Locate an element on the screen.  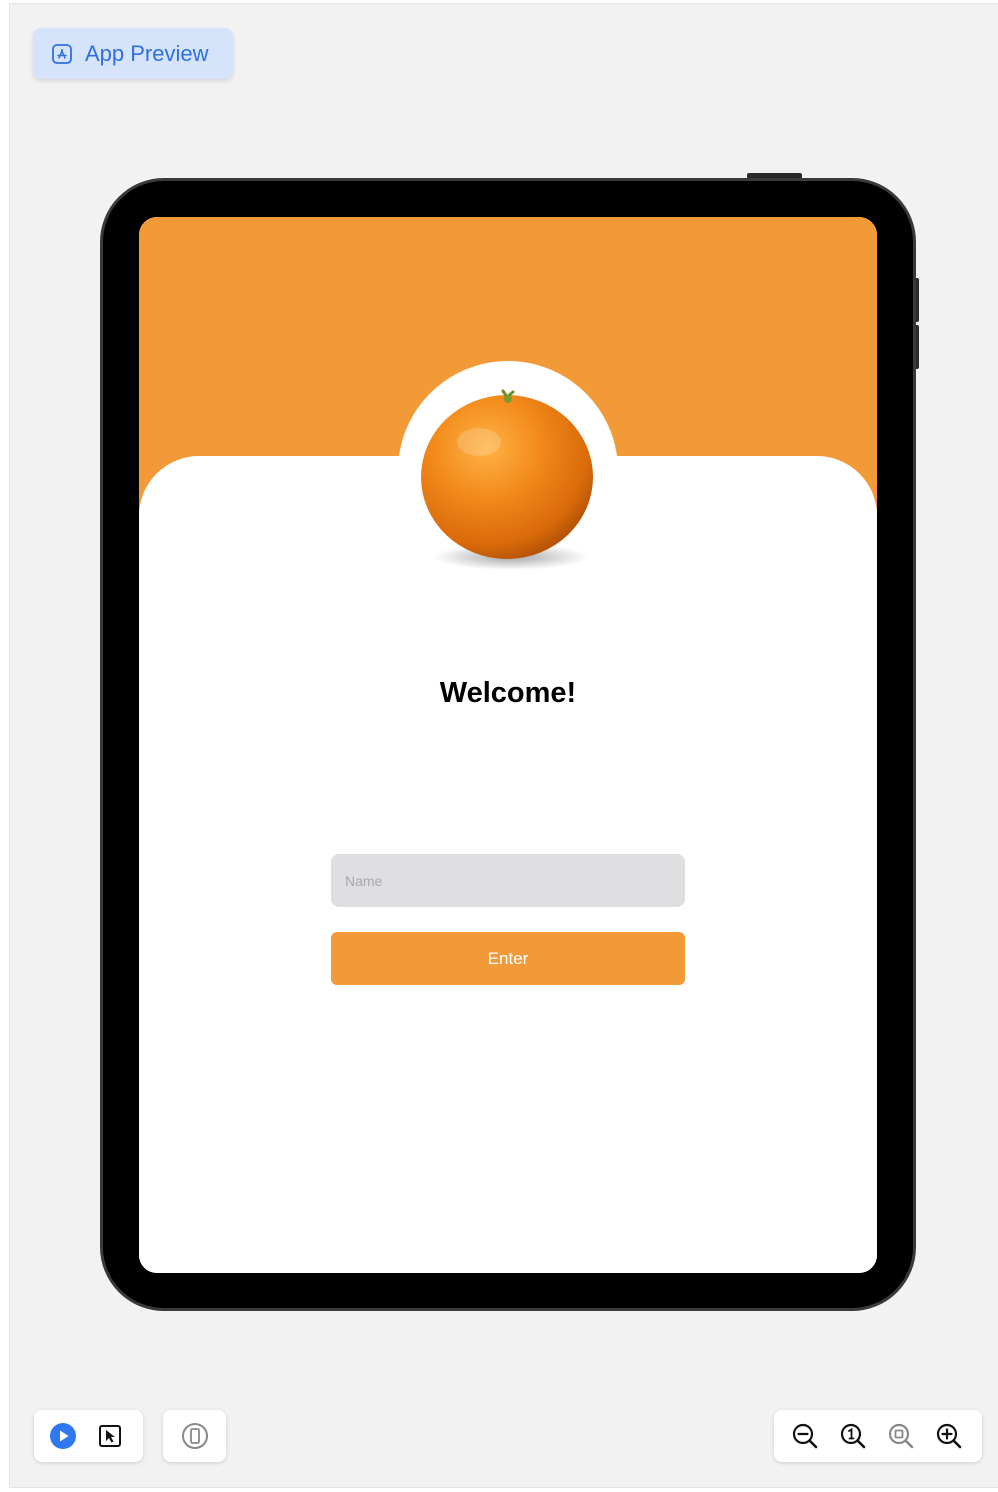
orange-image is located at coordinates (507, 479).